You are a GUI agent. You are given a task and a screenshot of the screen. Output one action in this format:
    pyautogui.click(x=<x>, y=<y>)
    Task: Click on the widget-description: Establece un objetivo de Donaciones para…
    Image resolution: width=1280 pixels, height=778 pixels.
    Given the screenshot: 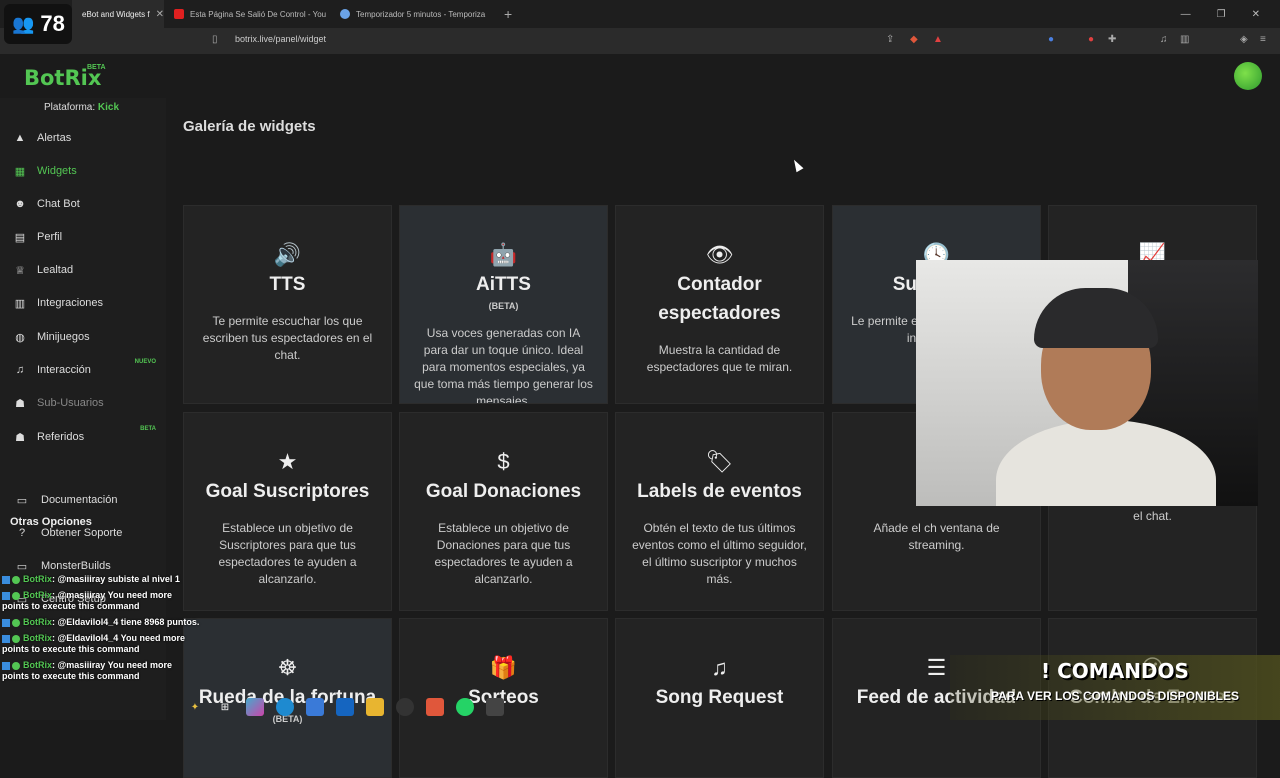 What is the action you would take?
    pyautogui.click(x=503, y=553)
    